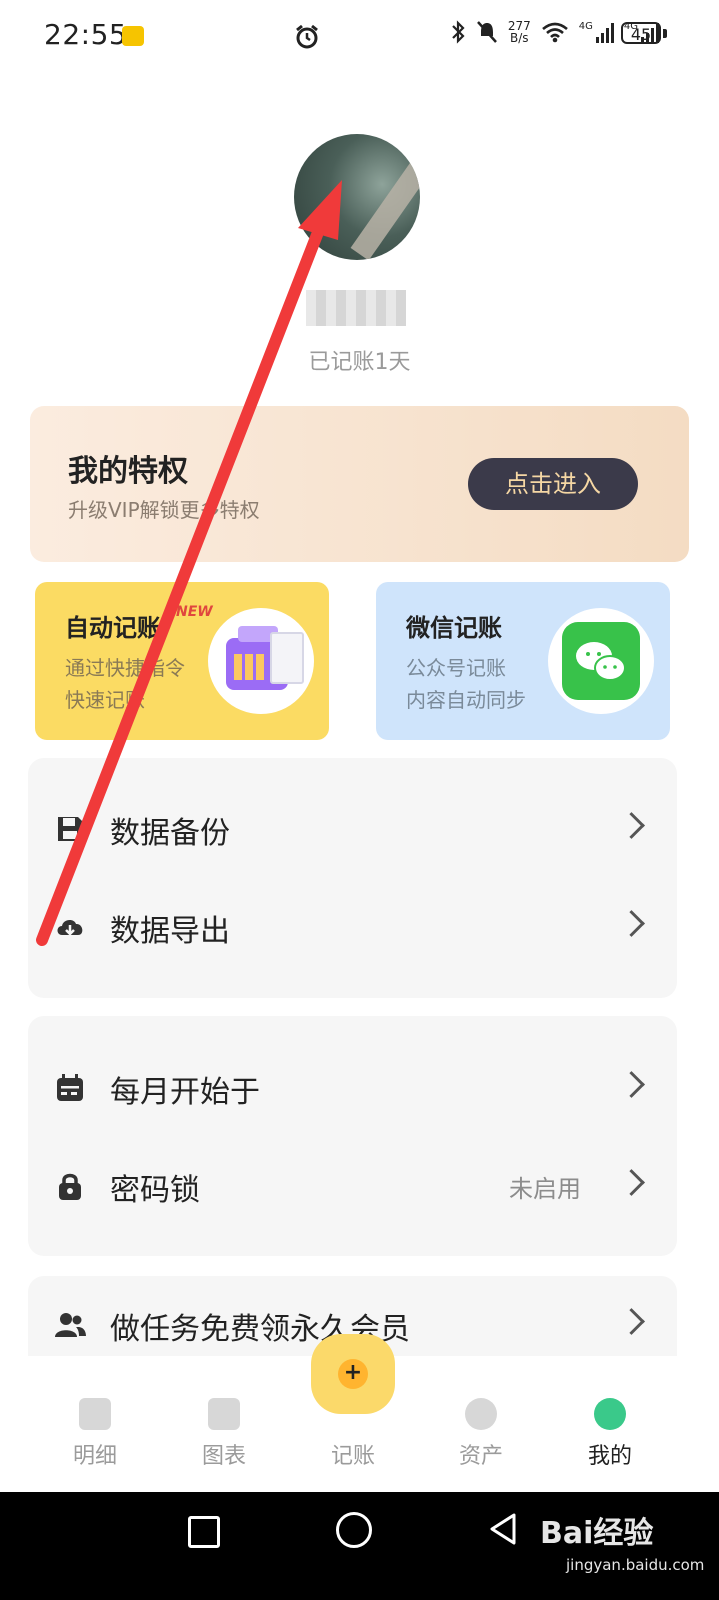 The image size is (719, 1600). Describe the element at coordinates (128, 471) in the screenshot. I see `privilege-title: 我的特权` at that location.